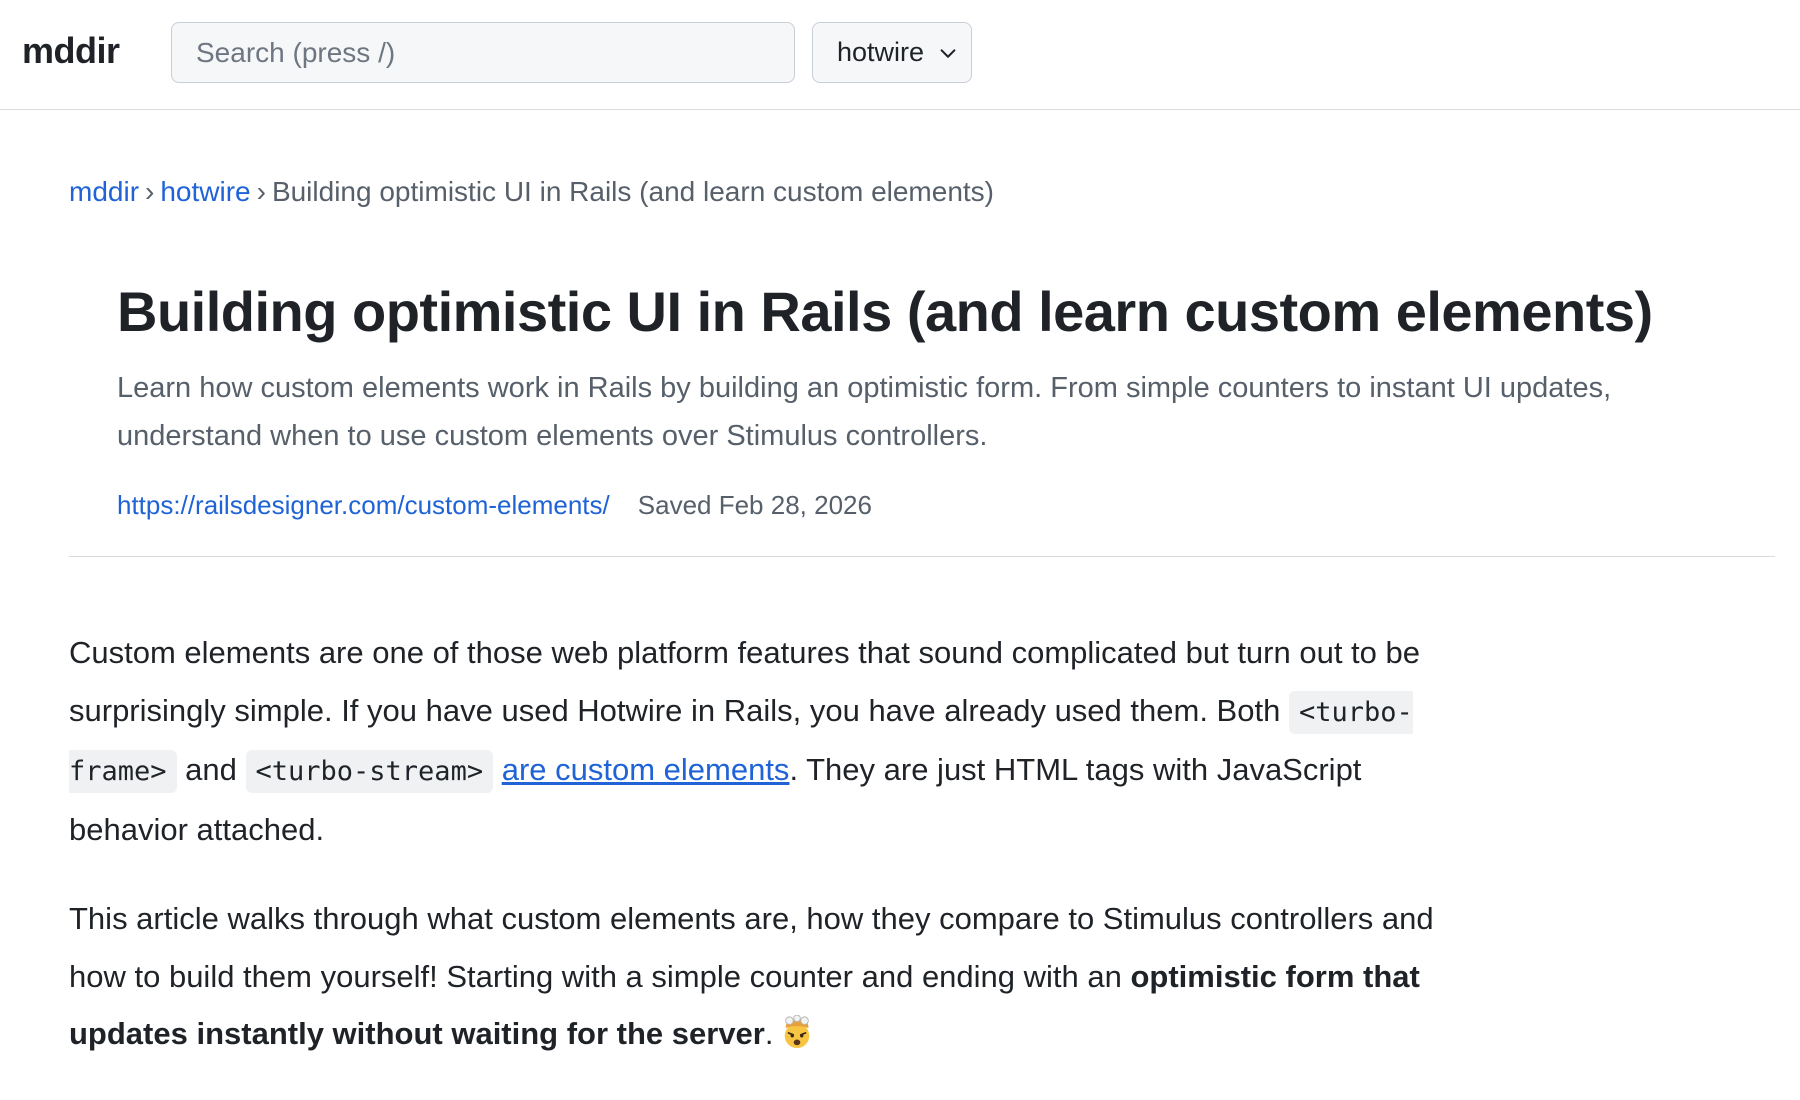 This screenshot has height=1100, width=1800. Describe the element at coordinates (646, 769) in the screenshot. I see `custom-elements-link: are custom elements` at that location.